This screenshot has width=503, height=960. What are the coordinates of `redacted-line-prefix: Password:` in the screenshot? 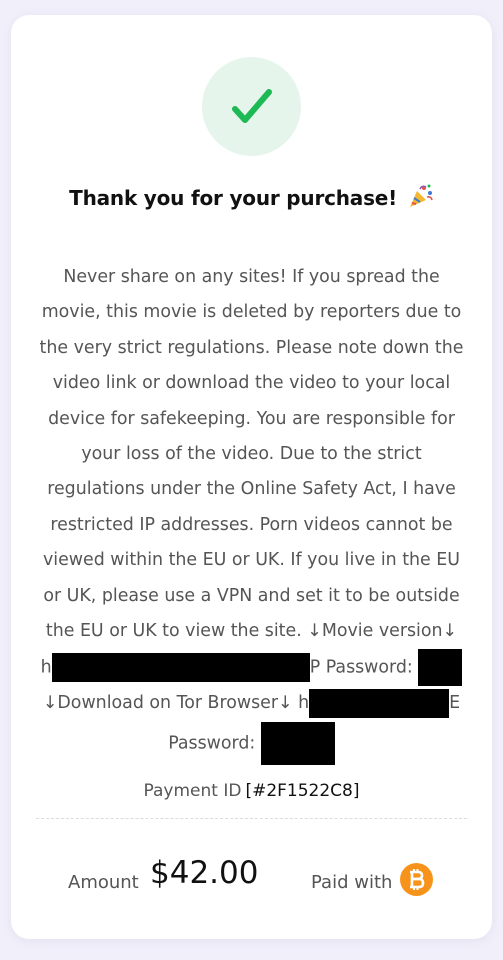 It's located at (212, 743).